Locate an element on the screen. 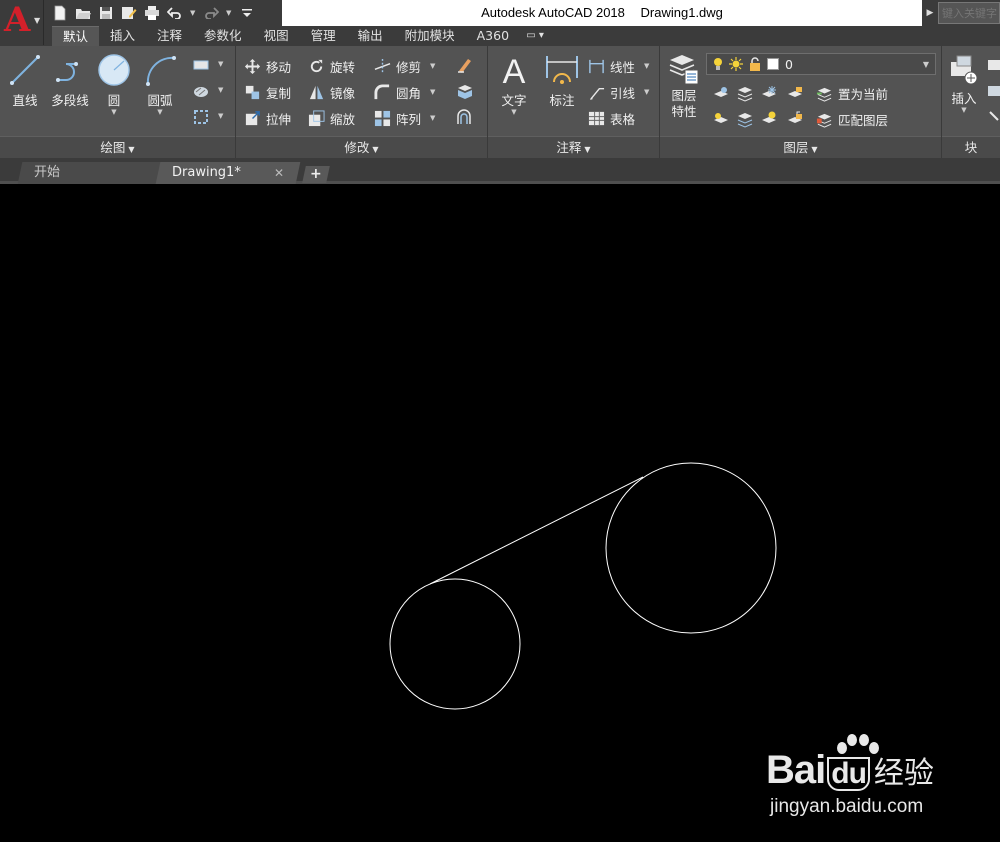 This screenshot has height=842, width=1000. lightbulb-icon is located at coordinates (718, 64).